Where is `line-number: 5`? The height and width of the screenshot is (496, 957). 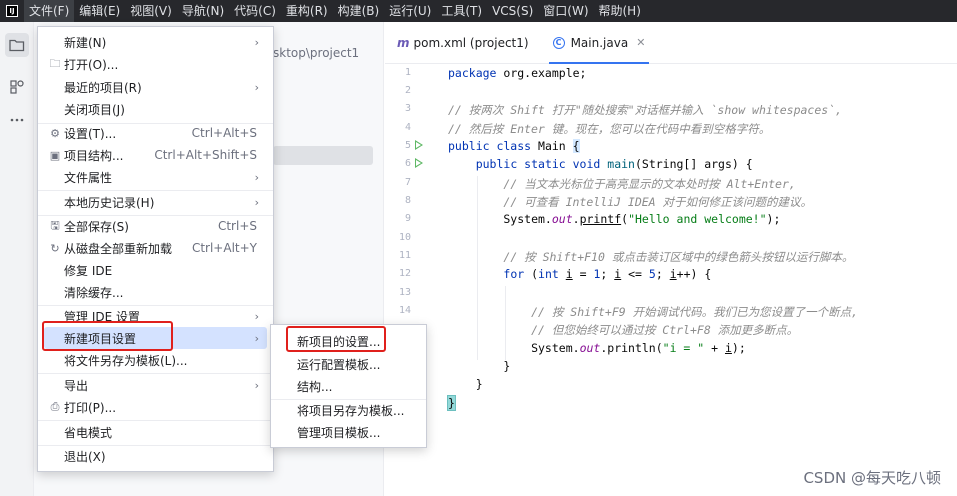 line-number: 5 is located at coordinates (407, 145).